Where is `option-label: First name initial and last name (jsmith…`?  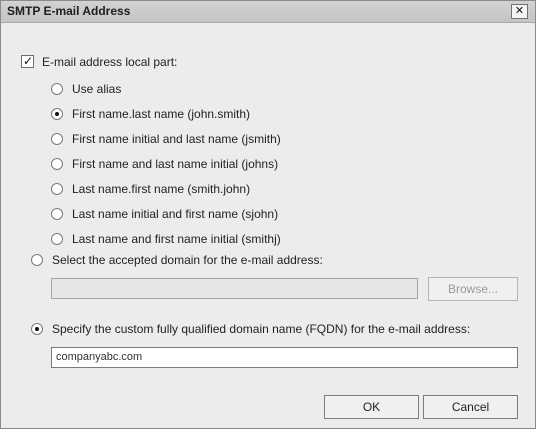 option-label: First name initial and last name (jsmith… is located at coordinates (176, 138).